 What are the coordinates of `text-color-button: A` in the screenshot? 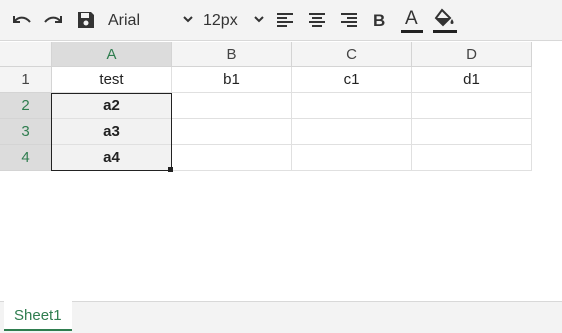 It's located at (412, 21).